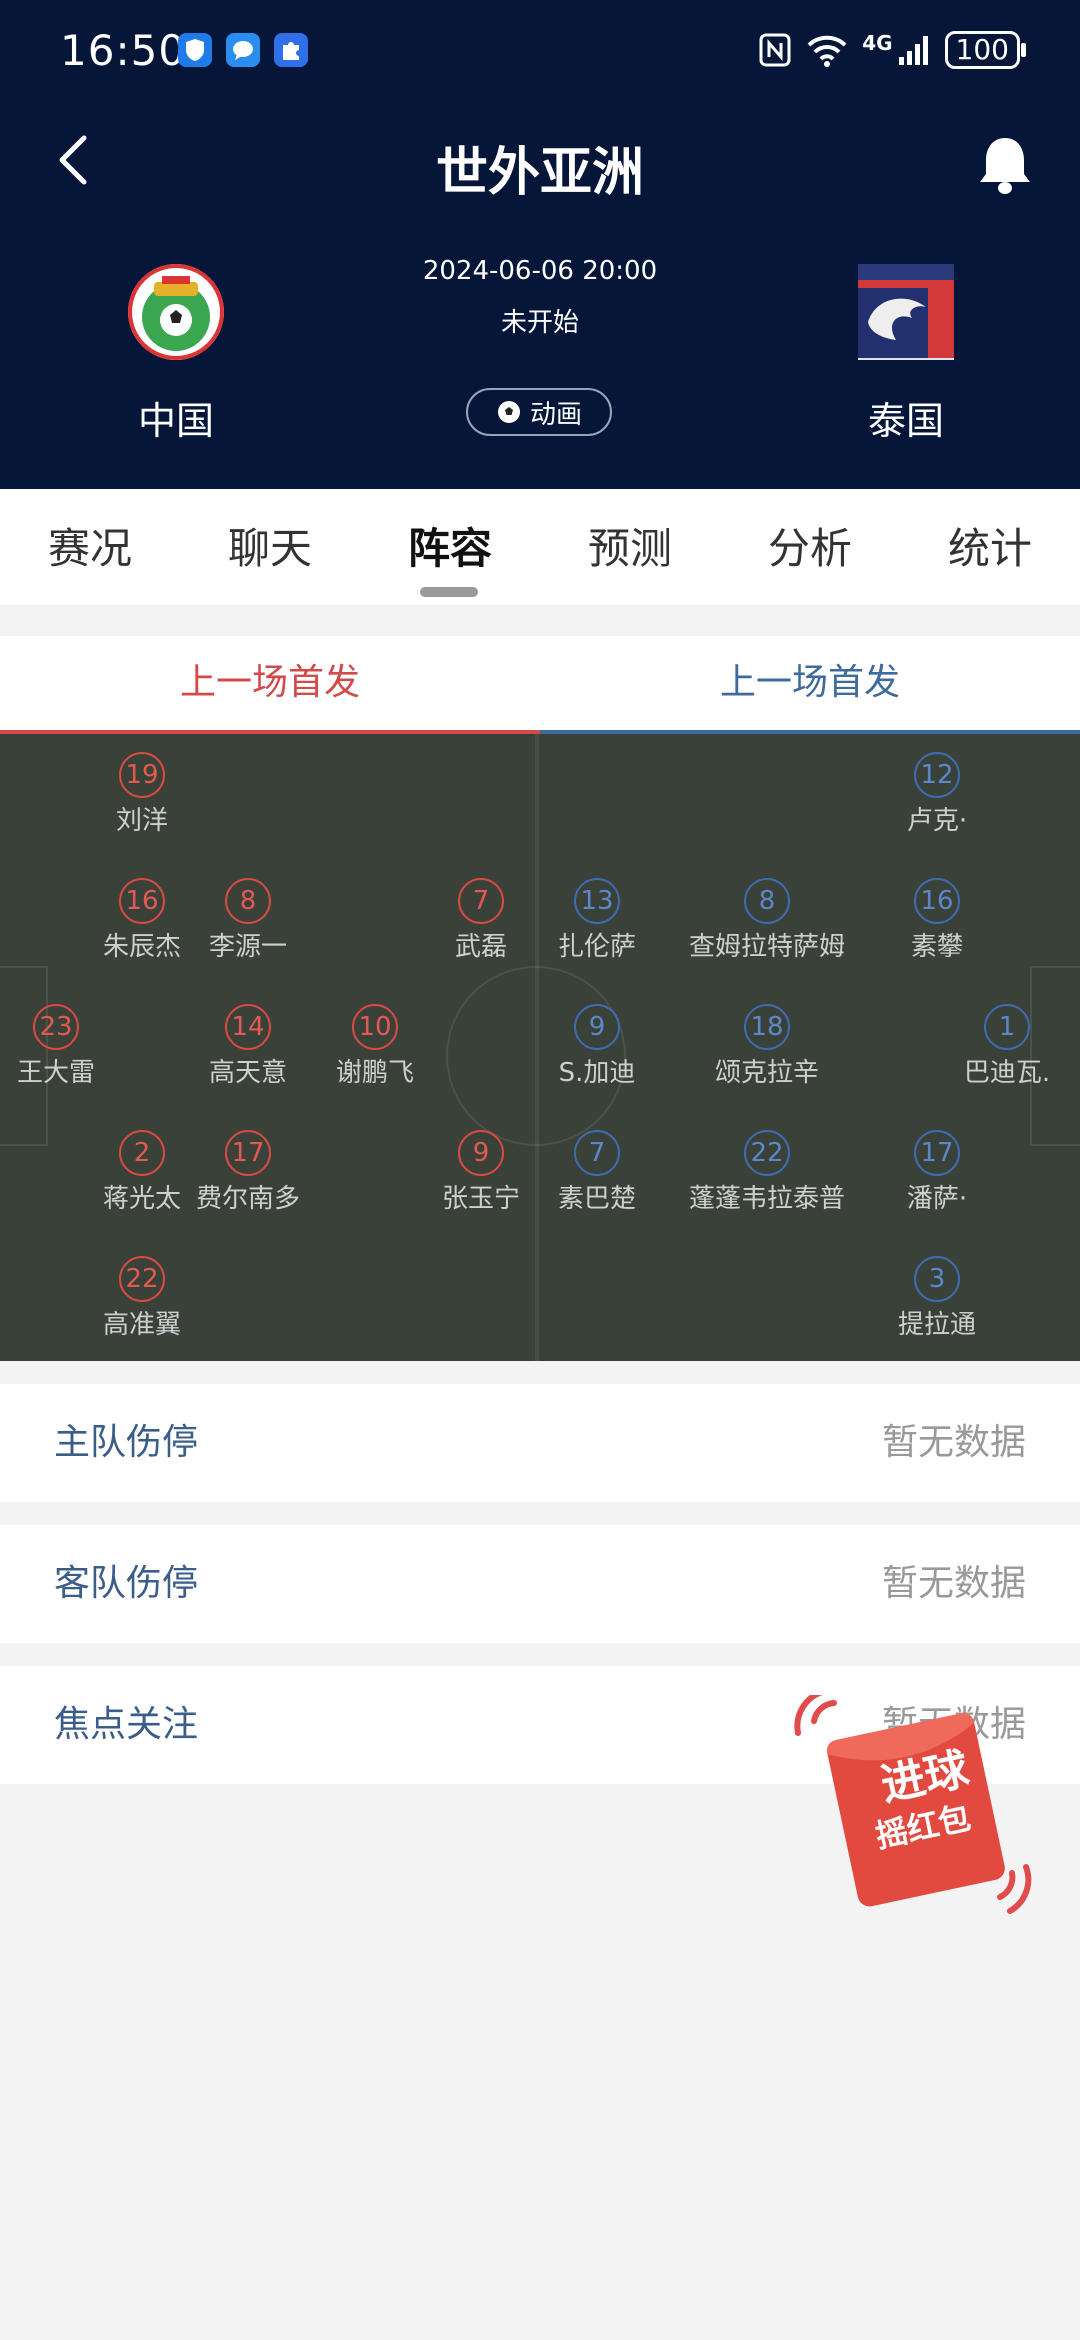  What do you see at coordinates (915, 1804) in the screenshot?
I see `red-packet-promo: 进球 摇红包` at bounding box center [915, 1804].